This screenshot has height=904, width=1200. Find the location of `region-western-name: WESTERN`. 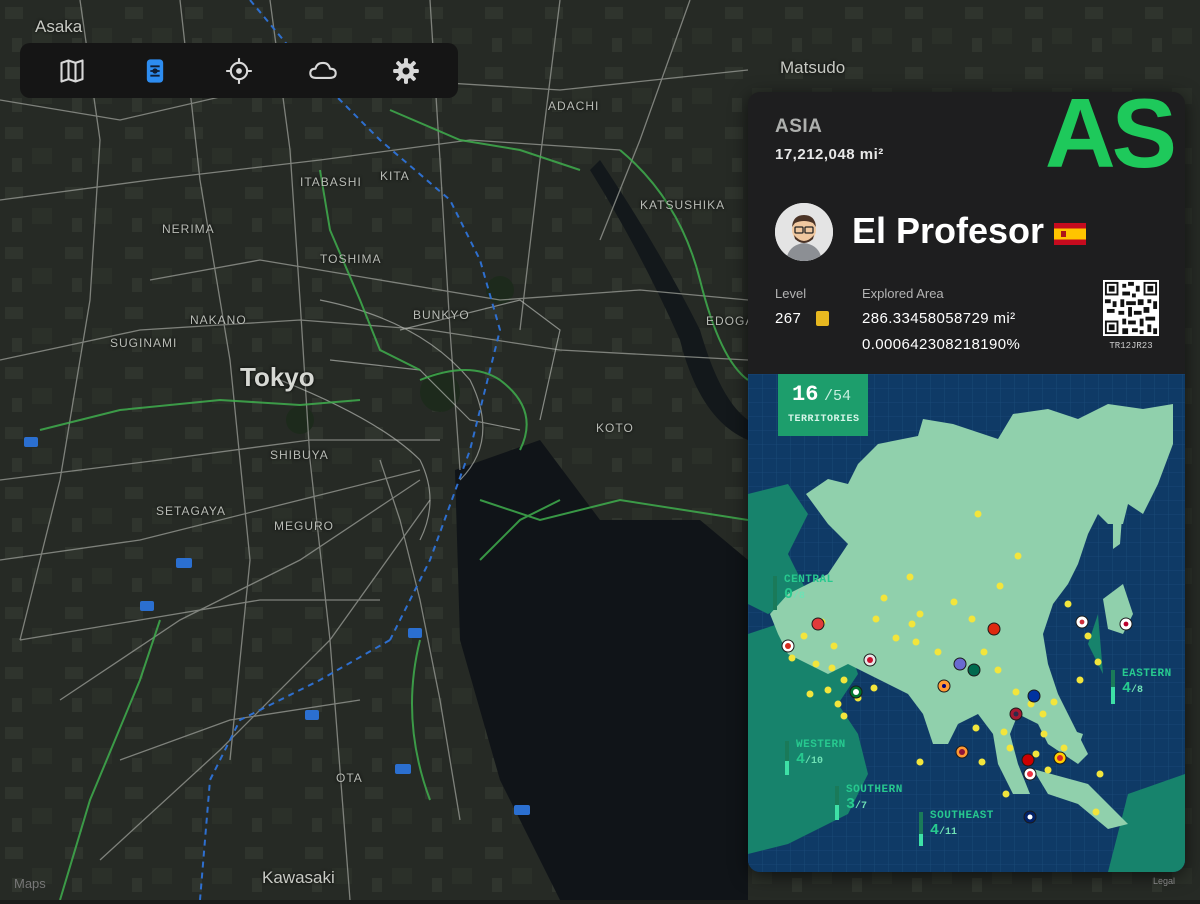

region-western-name: WESTERN is located at coordinates (821, 745).